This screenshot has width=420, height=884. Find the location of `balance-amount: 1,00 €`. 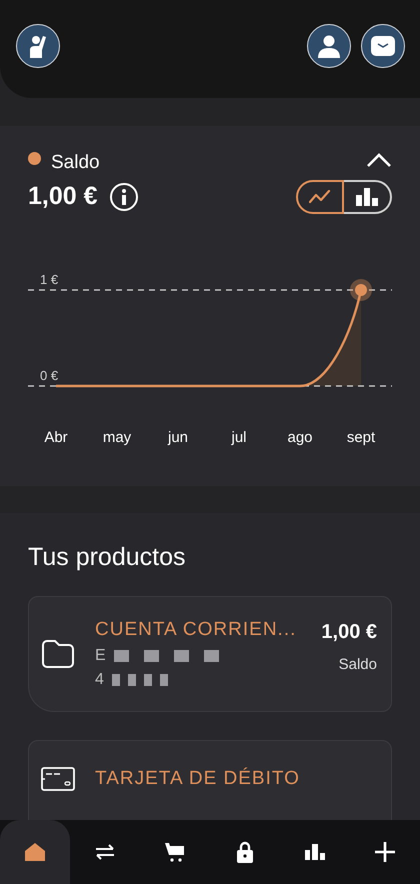

balance-amount: 1,00 € is located at coordinates (63, 196).